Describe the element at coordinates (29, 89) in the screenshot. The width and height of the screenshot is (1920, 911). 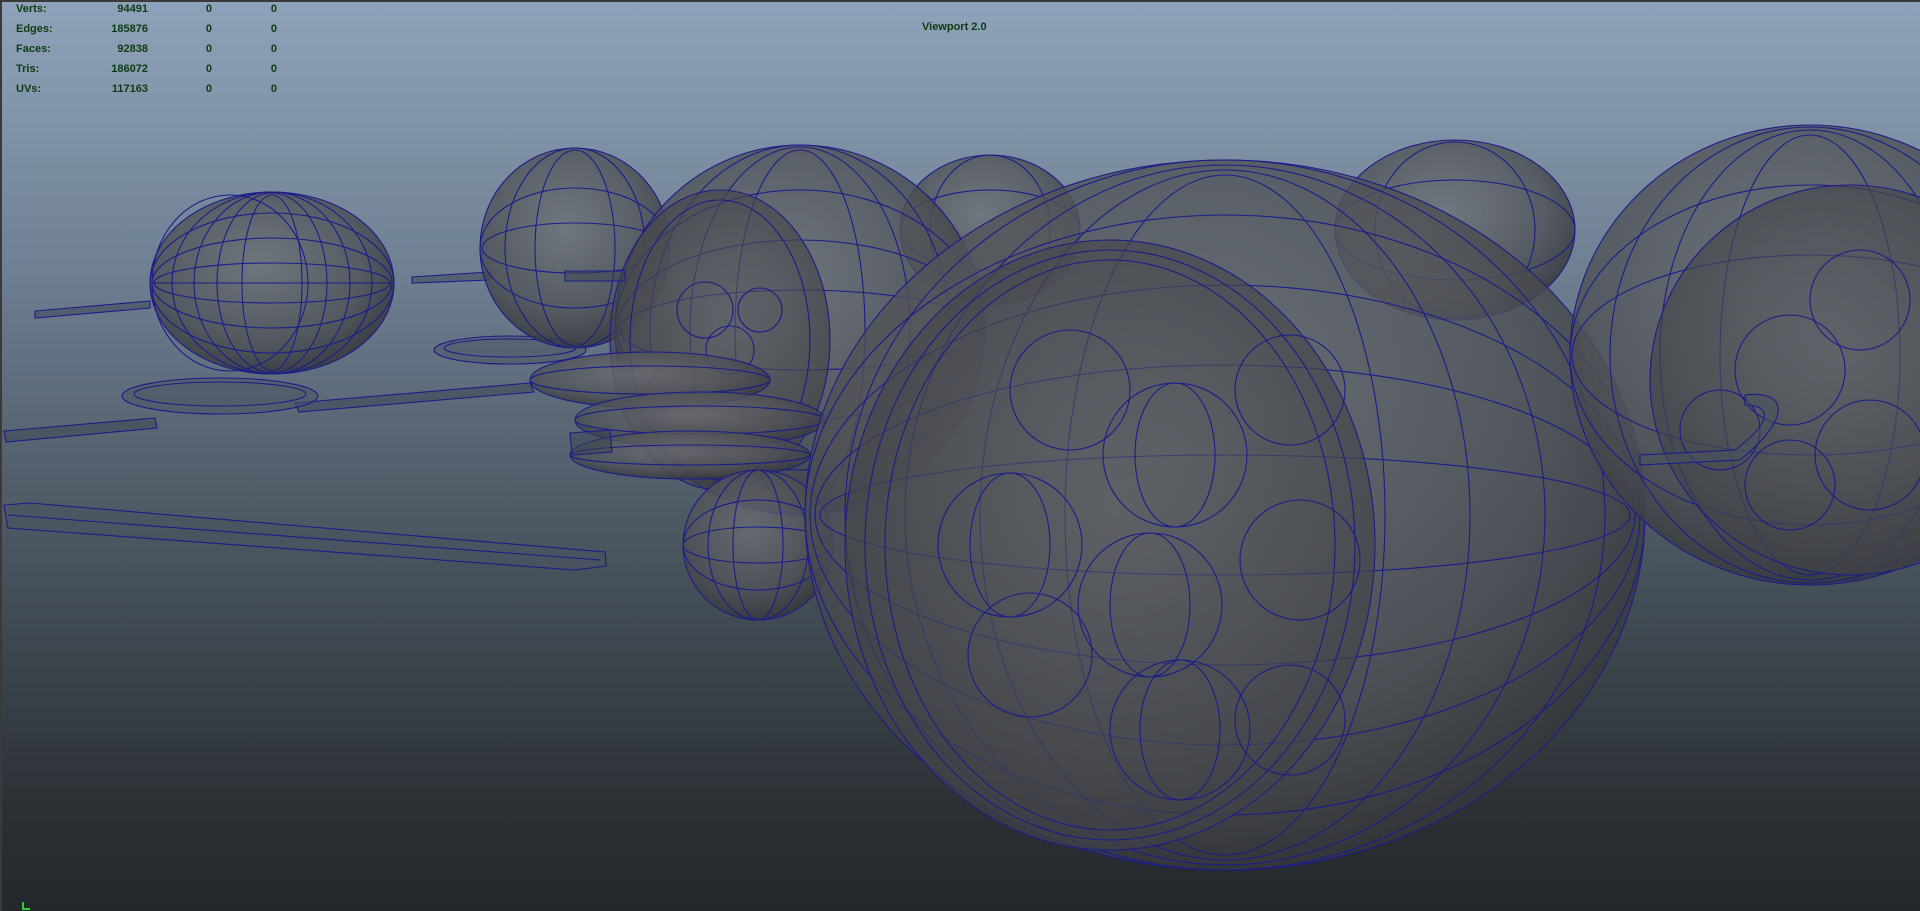
I see `hud-label: UVs:` at that location.